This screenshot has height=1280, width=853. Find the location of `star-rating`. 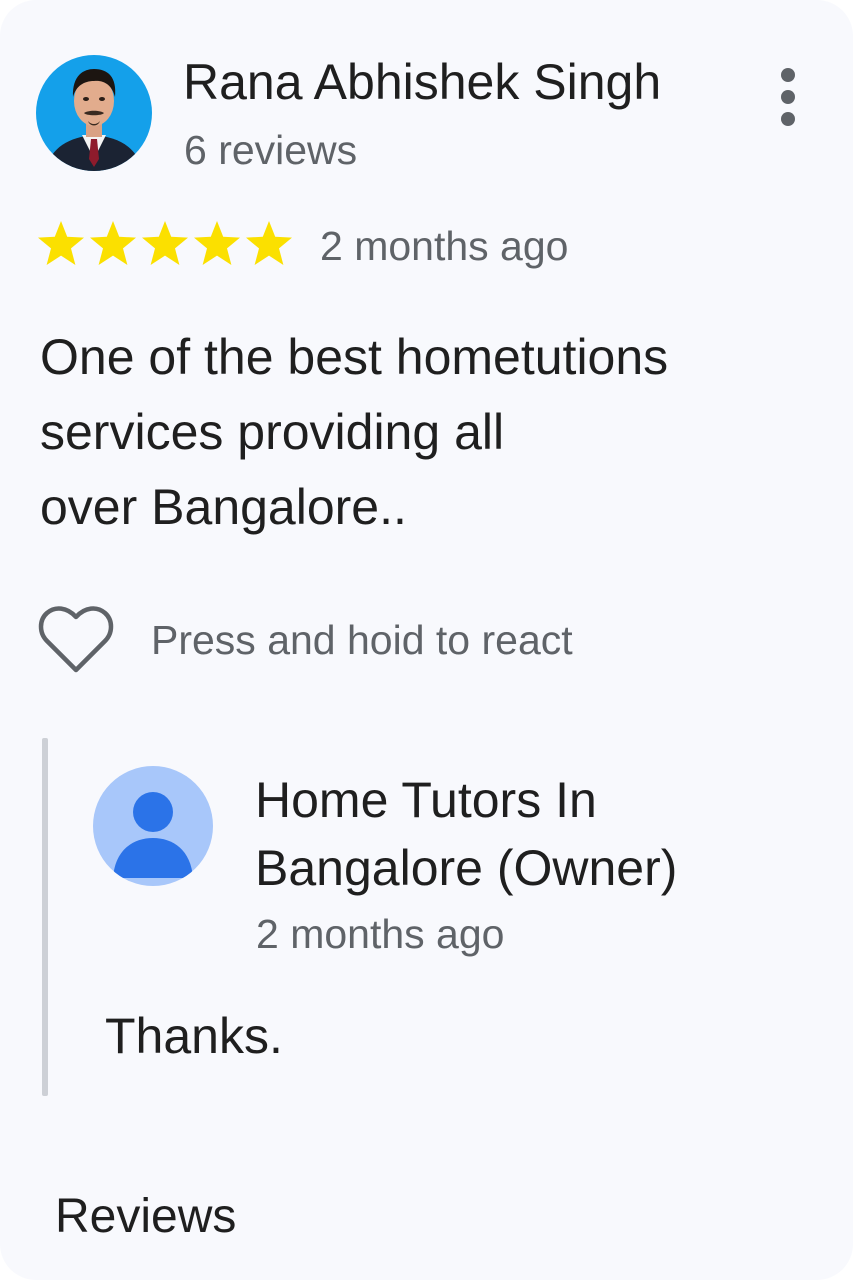

star-rating is located at coordinates (165, 243).